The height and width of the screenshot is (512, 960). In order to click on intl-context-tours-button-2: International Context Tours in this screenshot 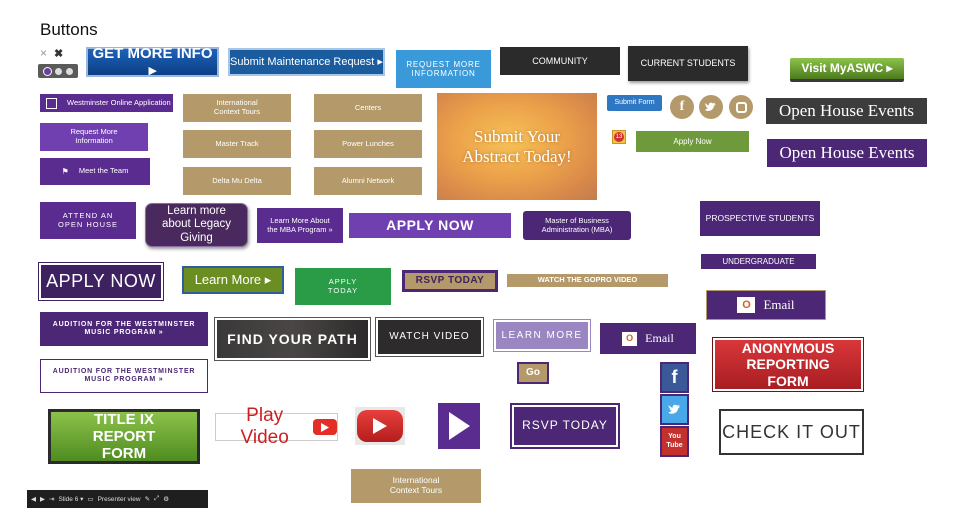, I will do `click(416, 486)`.